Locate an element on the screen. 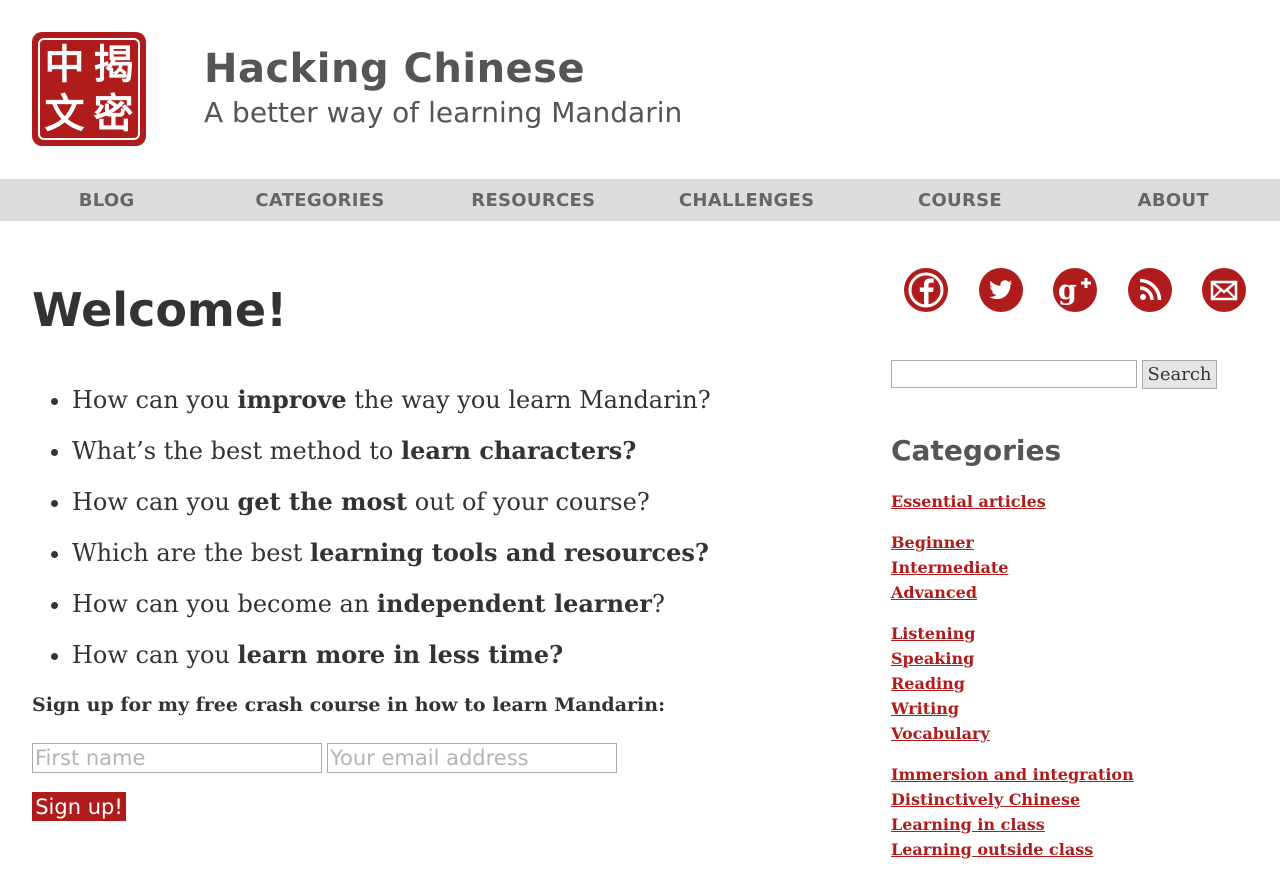 The width and height of the screenshot is (1280, 880). twitter-icon is located at coordinates (1001, 290).